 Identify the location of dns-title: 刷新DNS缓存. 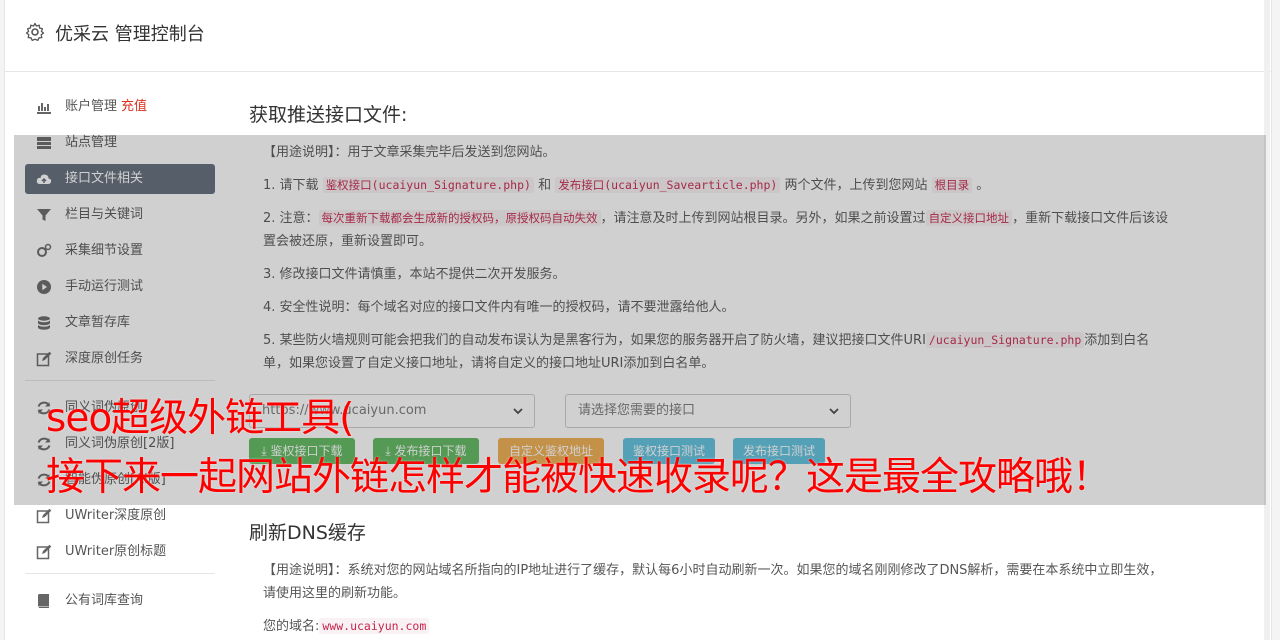
(307, 533).